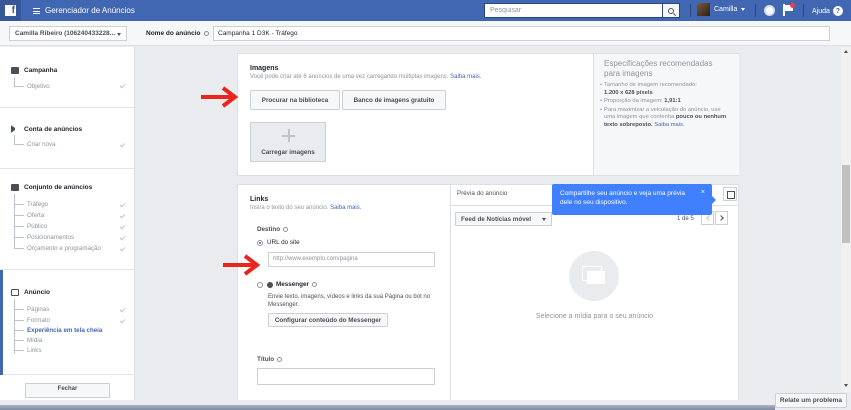  Describe the element at coordinates (36, 10) in the screenshot. I see `hamburger-icon` at that location.